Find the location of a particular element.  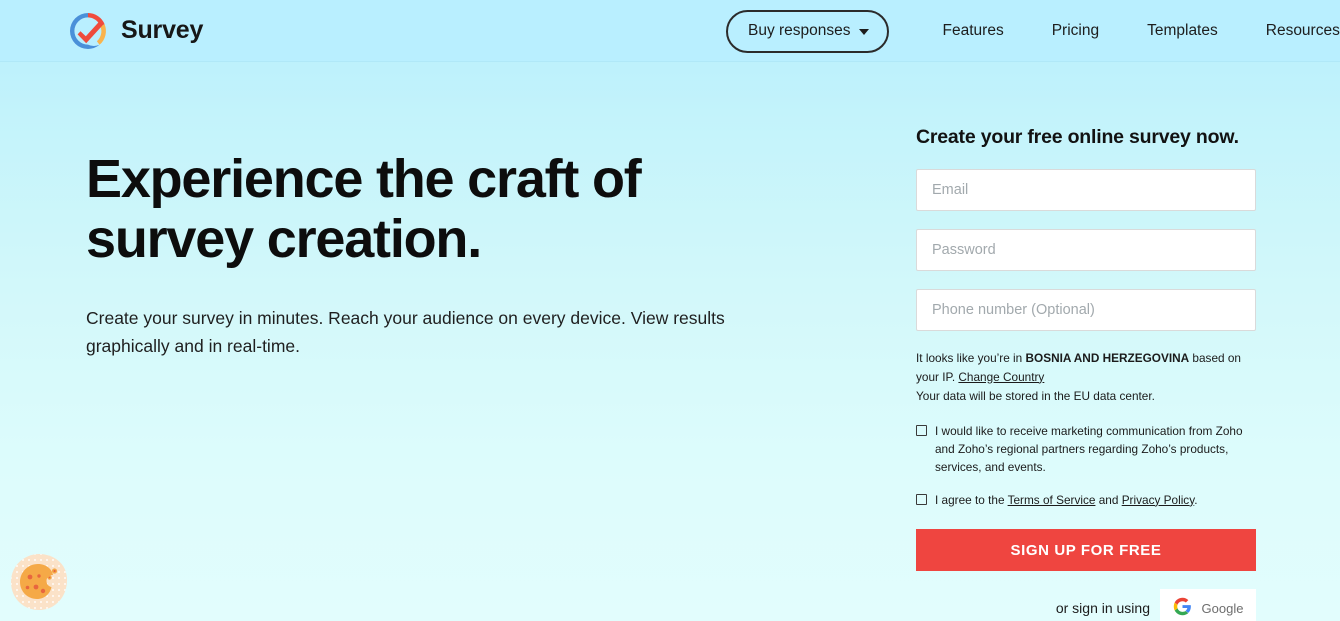

nav-links: Features Pricing Templates Resources is located at coordinates (1129, 31).